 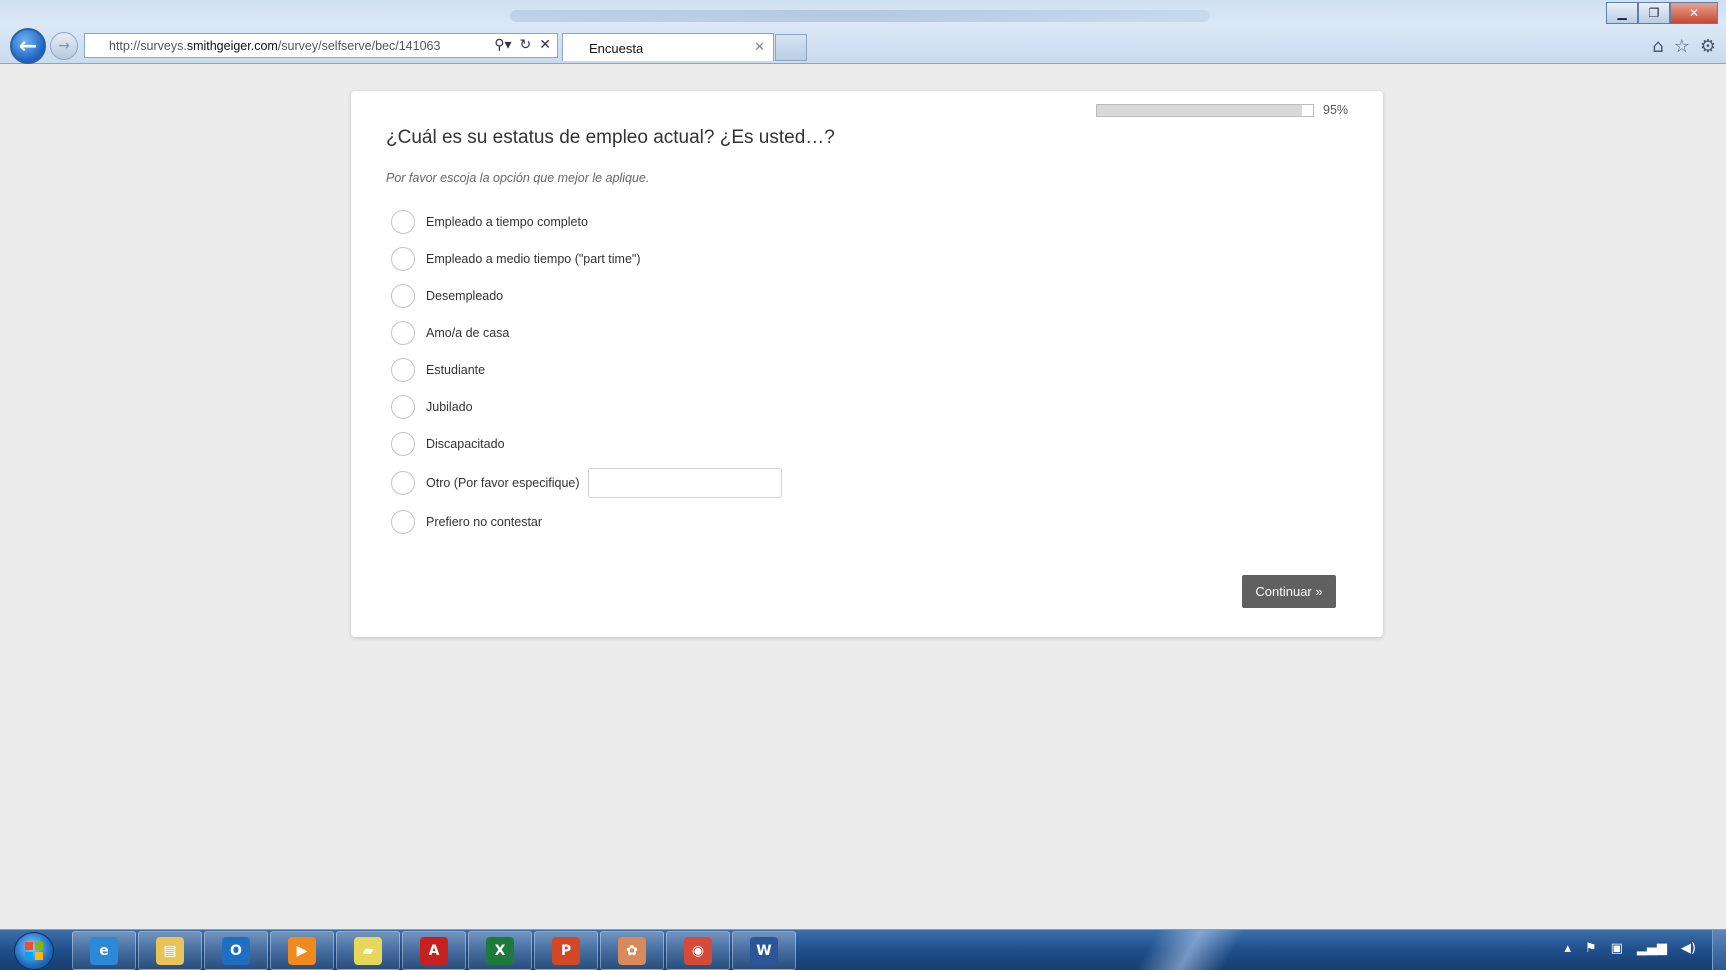 I want to click on adobe-acrobat-icon: A, so click(x=434, y=950).